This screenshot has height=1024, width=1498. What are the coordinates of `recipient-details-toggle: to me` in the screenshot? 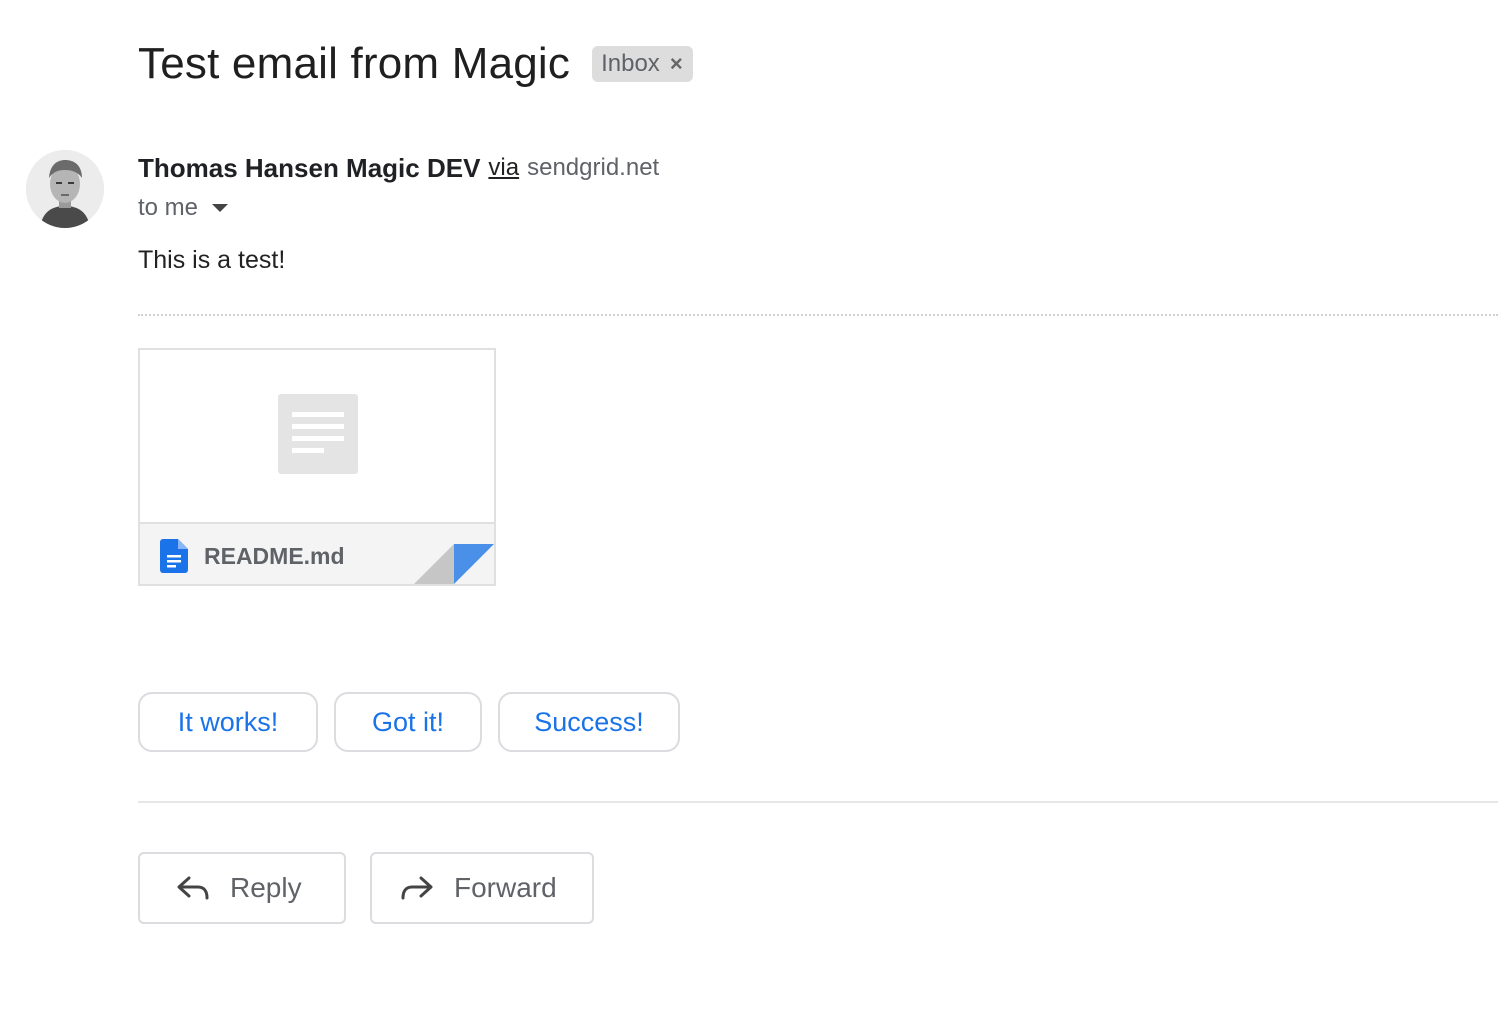 It's located at (183, 208).